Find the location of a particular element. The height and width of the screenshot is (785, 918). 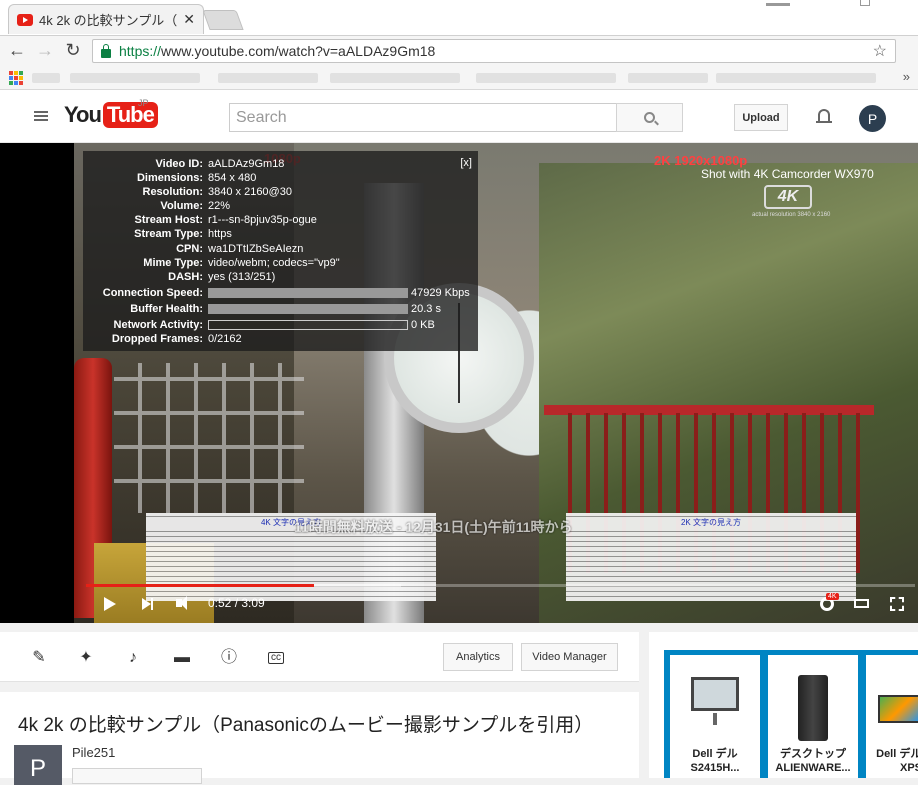

close-tab-icon: ✕ is located at coordinates (189, 19).